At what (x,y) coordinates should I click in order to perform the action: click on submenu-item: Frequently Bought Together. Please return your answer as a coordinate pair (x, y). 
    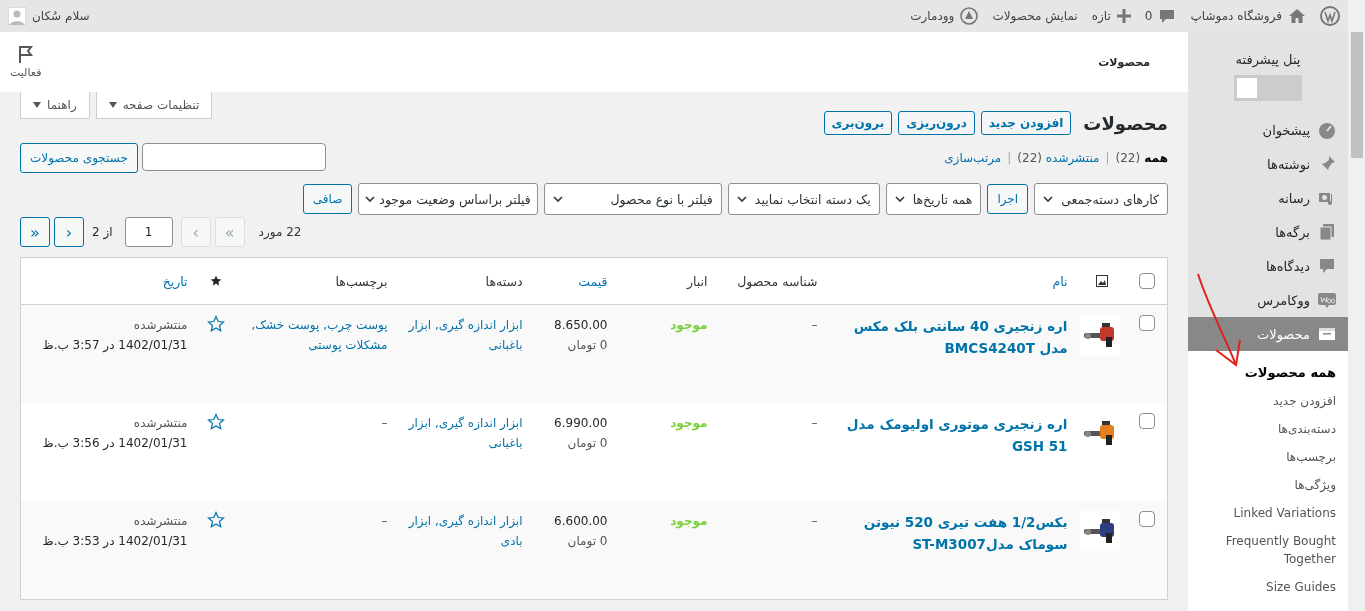
    Looking at the image, I should click on (1268, 550).